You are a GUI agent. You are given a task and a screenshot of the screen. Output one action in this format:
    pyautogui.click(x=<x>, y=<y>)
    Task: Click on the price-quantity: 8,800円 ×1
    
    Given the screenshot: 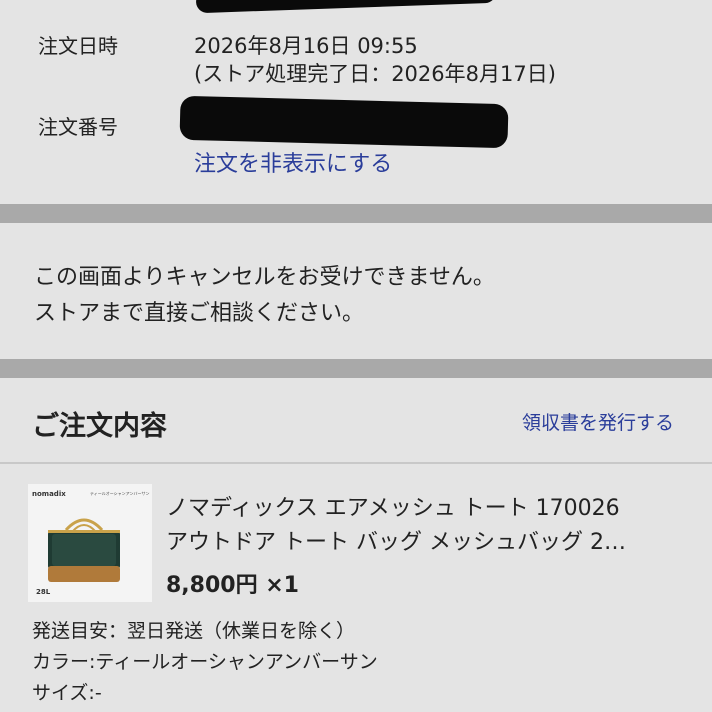 What is the action you would take?
    pyautogui.click(x=232, y=585)
    